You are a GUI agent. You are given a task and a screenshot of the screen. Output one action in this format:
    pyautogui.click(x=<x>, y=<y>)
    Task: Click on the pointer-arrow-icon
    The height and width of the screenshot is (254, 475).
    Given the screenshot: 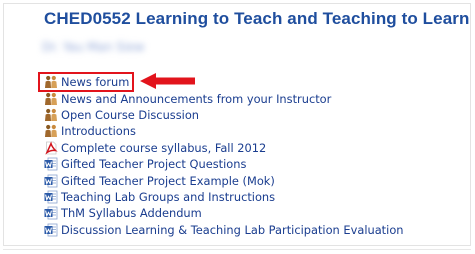 What is the action you would take?
    pyautogui.click(x=167, y=81)
    